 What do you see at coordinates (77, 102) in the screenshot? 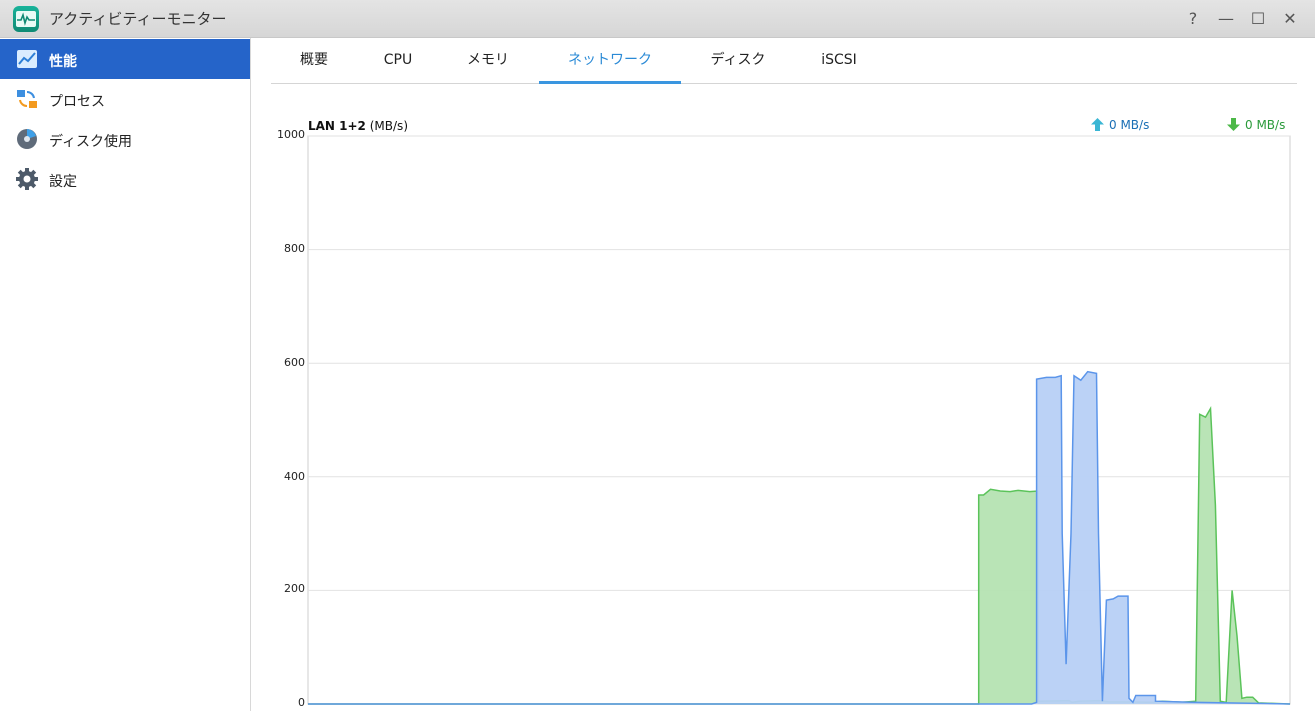
I see `sidebar-item-label: プロセス` at bounding box center [77, 102].